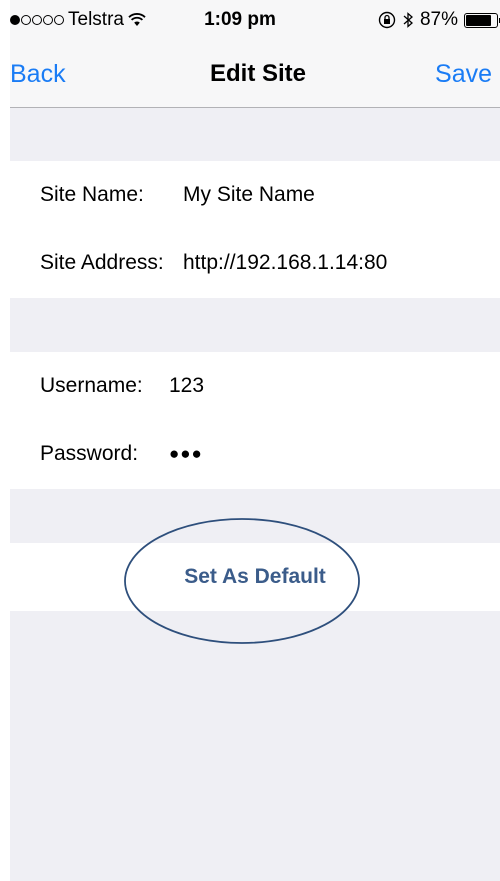 The image size is (500, 881). I want to click on username-label: Username:, so click(91, 385).